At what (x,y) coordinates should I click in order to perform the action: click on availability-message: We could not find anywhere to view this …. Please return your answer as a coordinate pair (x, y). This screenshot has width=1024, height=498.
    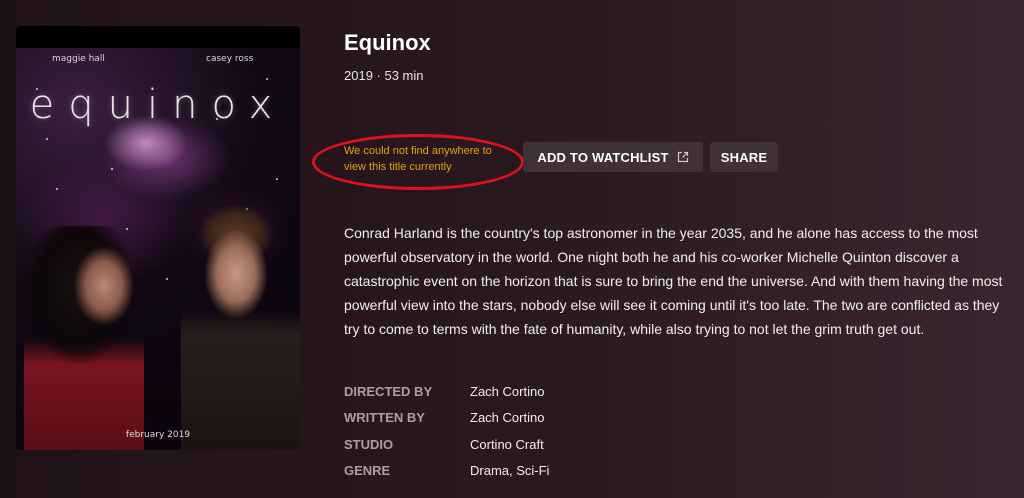
    Looking at the image, I should click on (418, 159).